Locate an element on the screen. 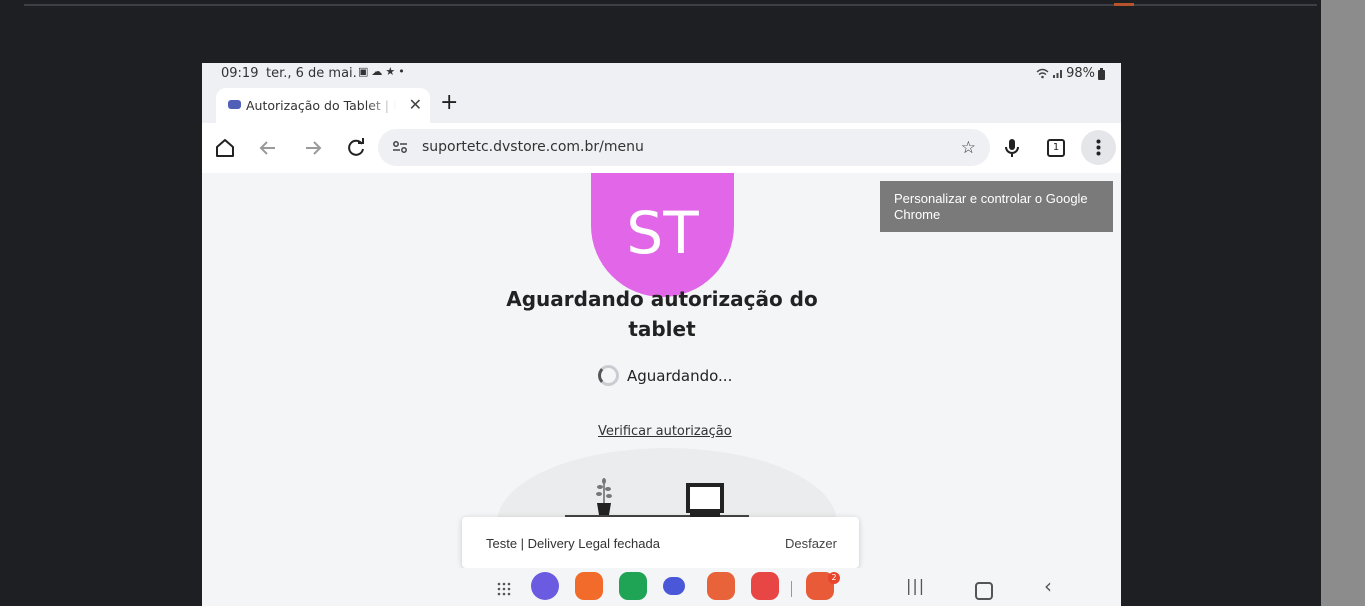 The width and height of the screenshot is (1365, 606). tab-strip: Autorização do Tablet | Deli ✕ + is located at coordinates (661, 104).